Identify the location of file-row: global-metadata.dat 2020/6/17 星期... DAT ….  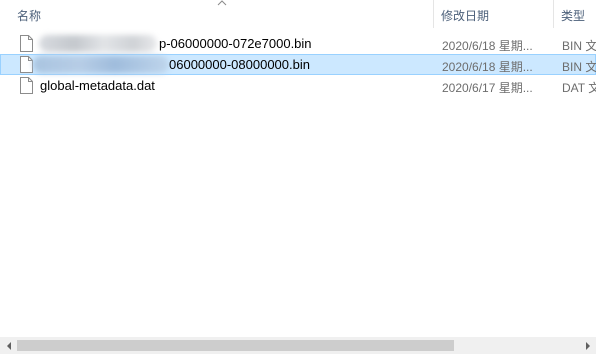
(298, 85).